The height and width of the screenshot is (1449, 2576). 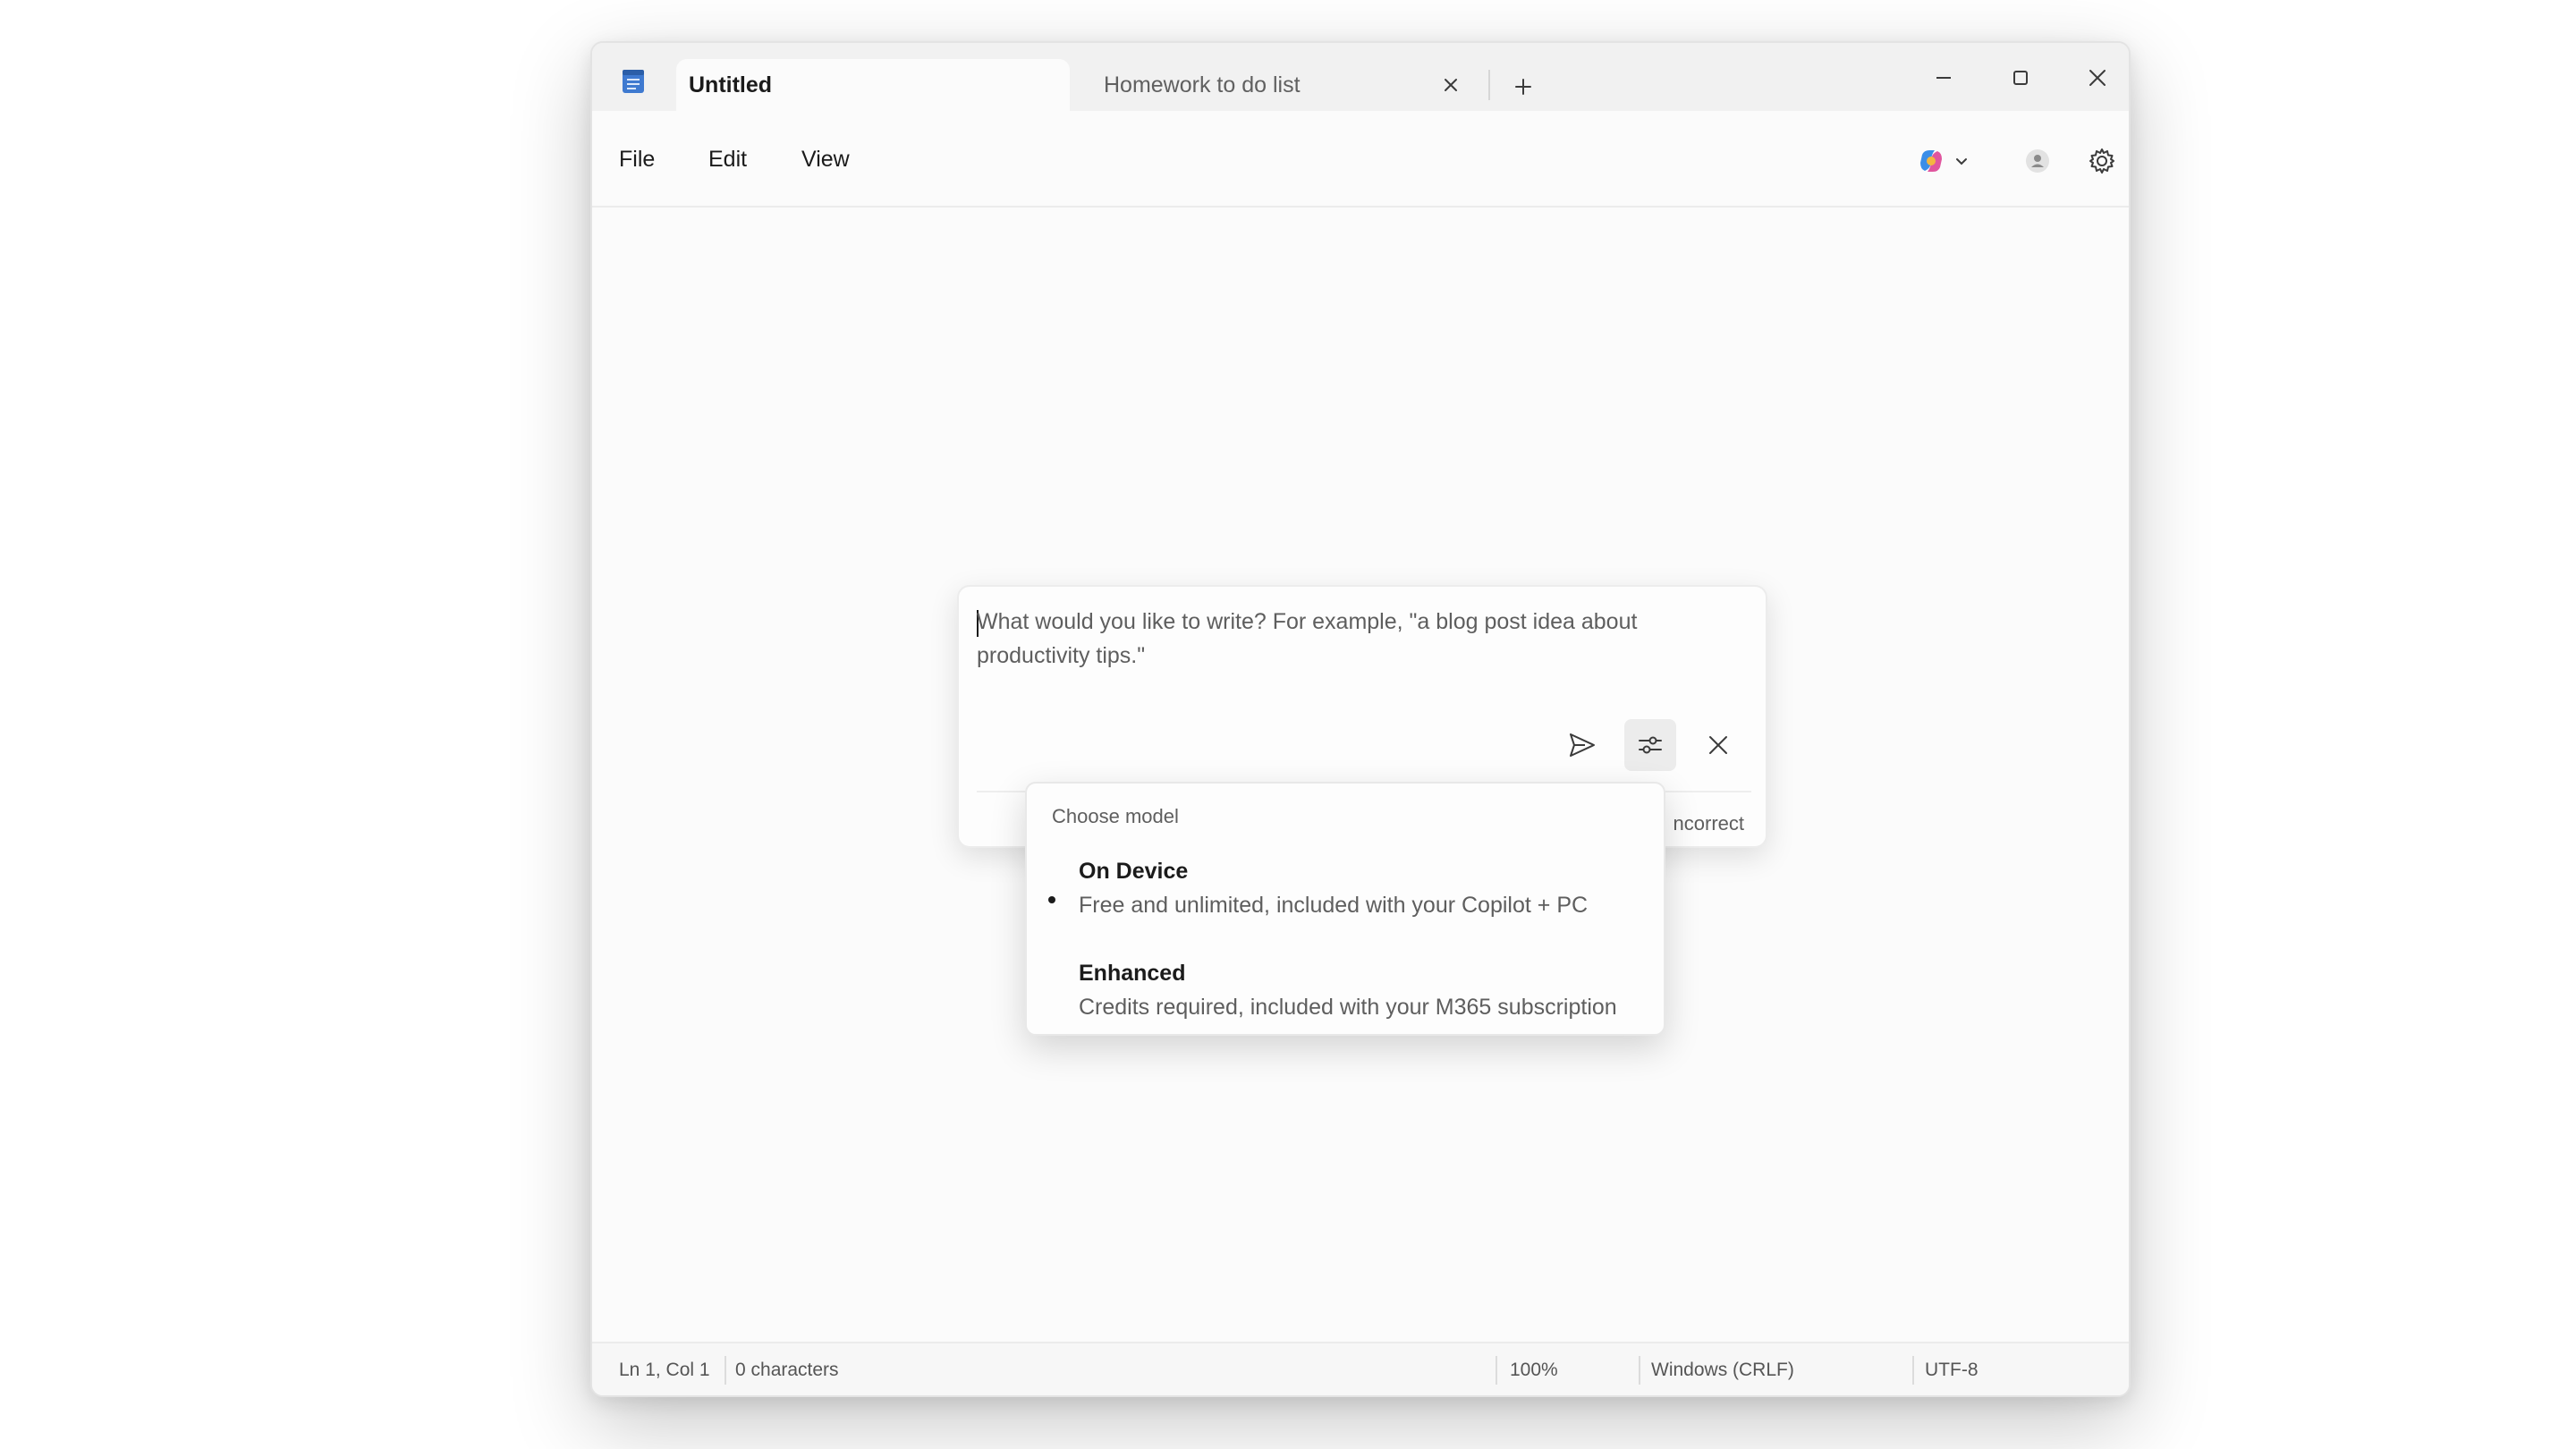 I want to click on menu-file: File, so click(x=637, y=160).